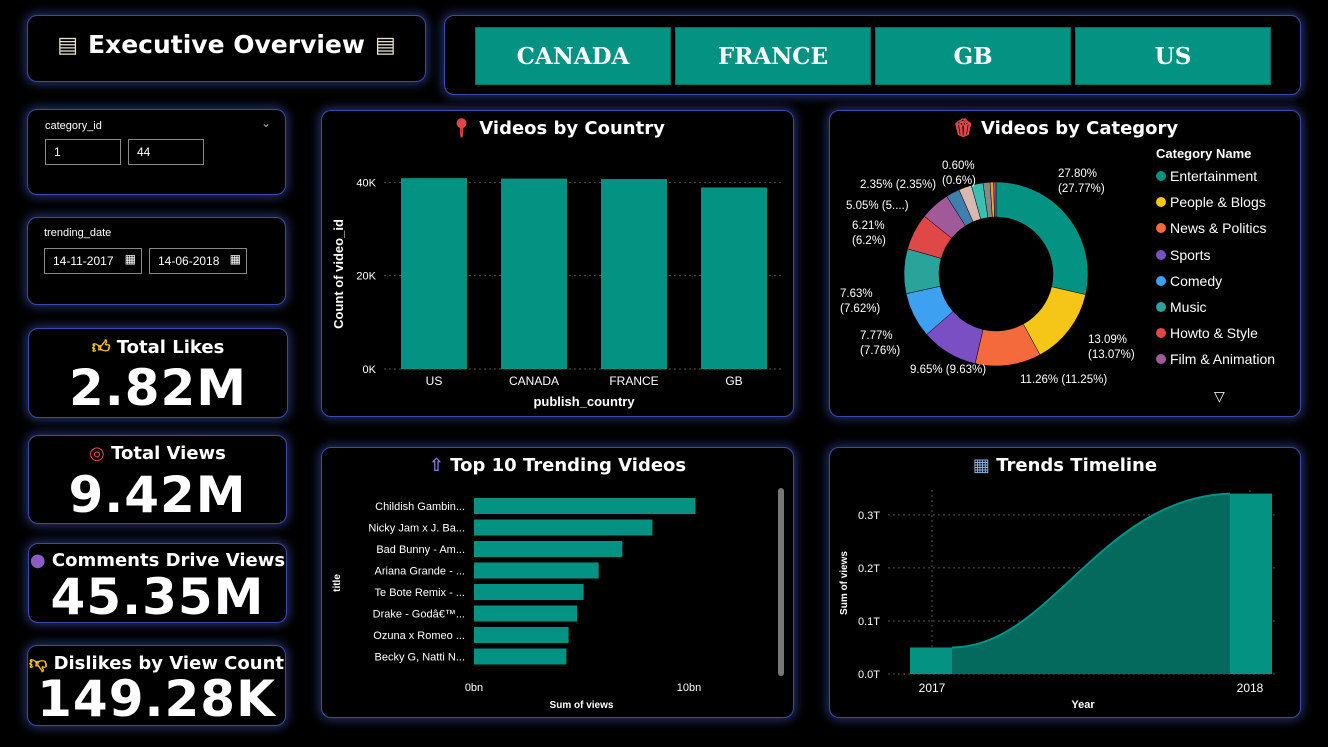 Image resolution: width=1328 pixels, height=747 pixels. I want to click on kpi-dislikes-value: 149.28K, so click(156, 699).